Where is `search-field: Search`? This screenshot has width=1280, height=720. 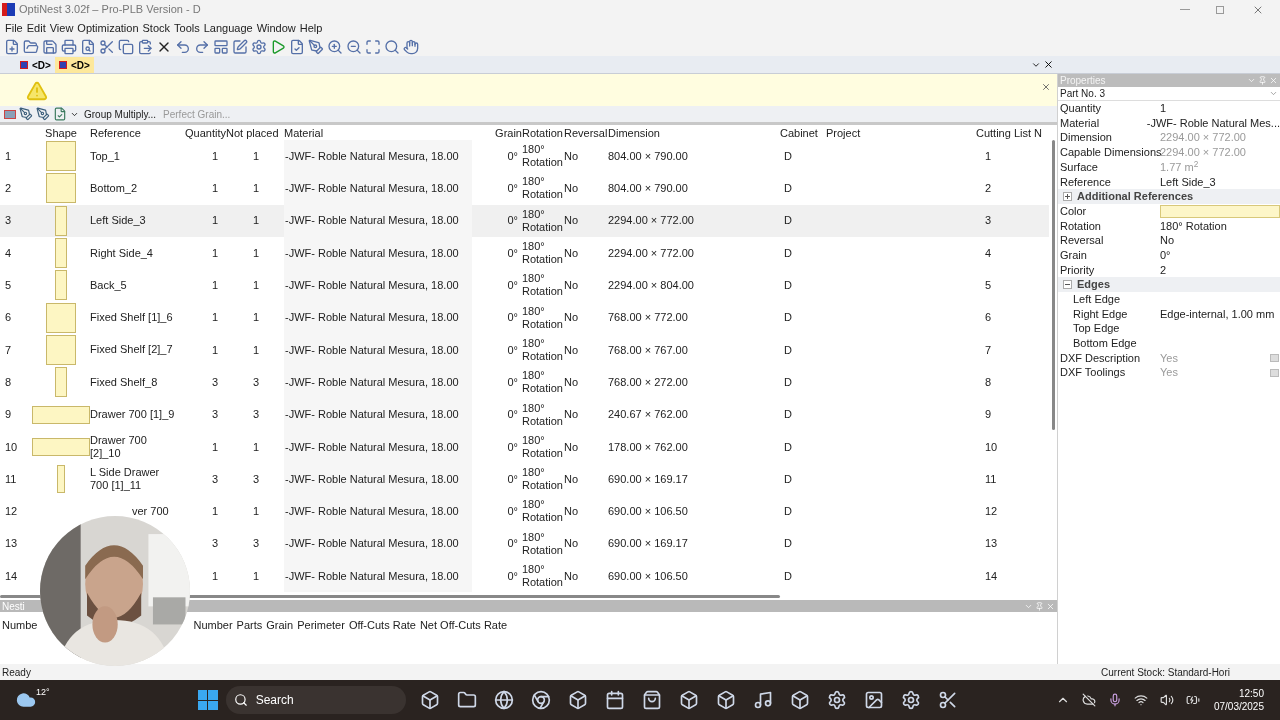 search-field: Search is located at coordinates (315, 700).